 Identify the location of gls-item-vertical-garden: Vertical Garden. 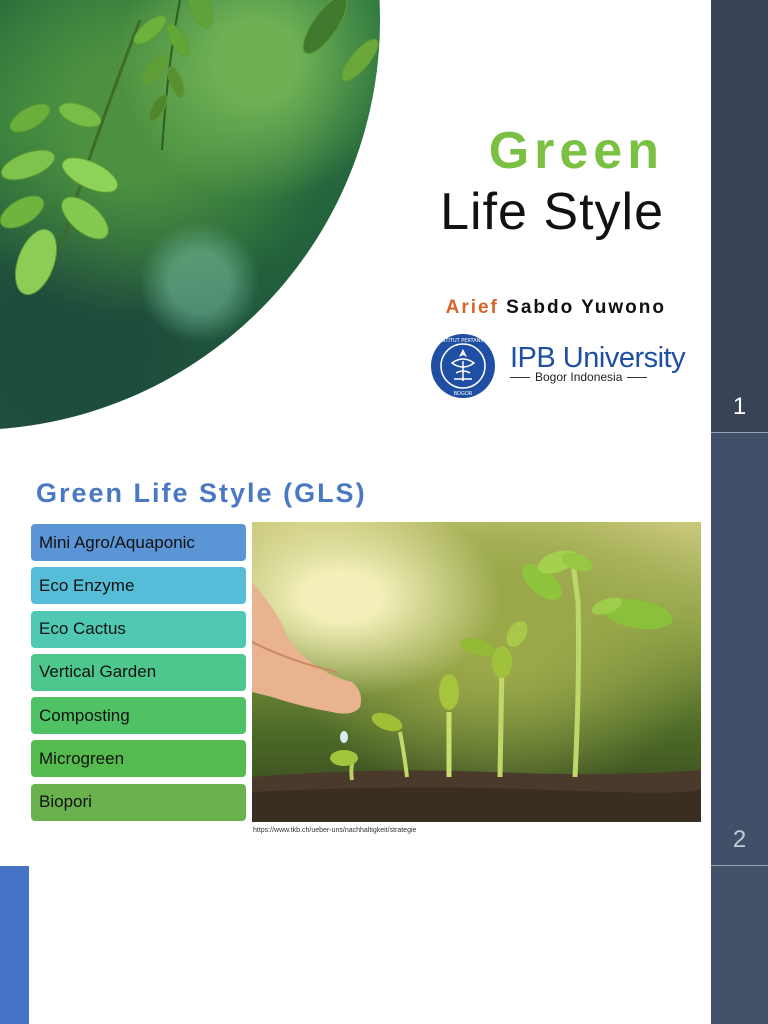
(138, 672).